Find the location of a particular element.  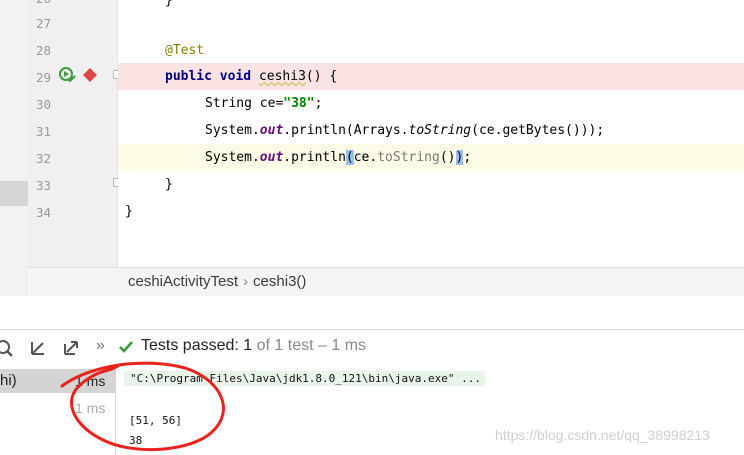

code-line: String ce="38"; is located at coordinates (431, 103).